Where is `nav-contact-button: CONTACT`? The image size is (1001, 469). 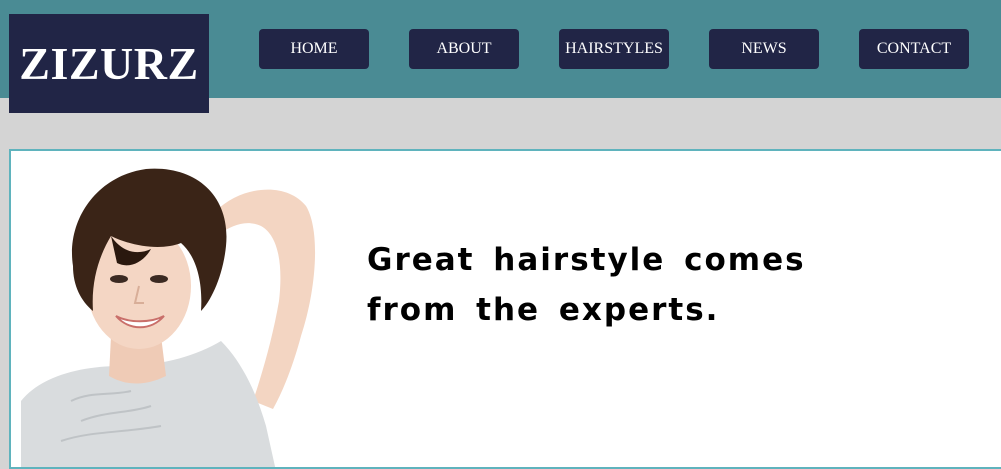
nav-contact-button: CONTACT is located at coordinates (914, 49).